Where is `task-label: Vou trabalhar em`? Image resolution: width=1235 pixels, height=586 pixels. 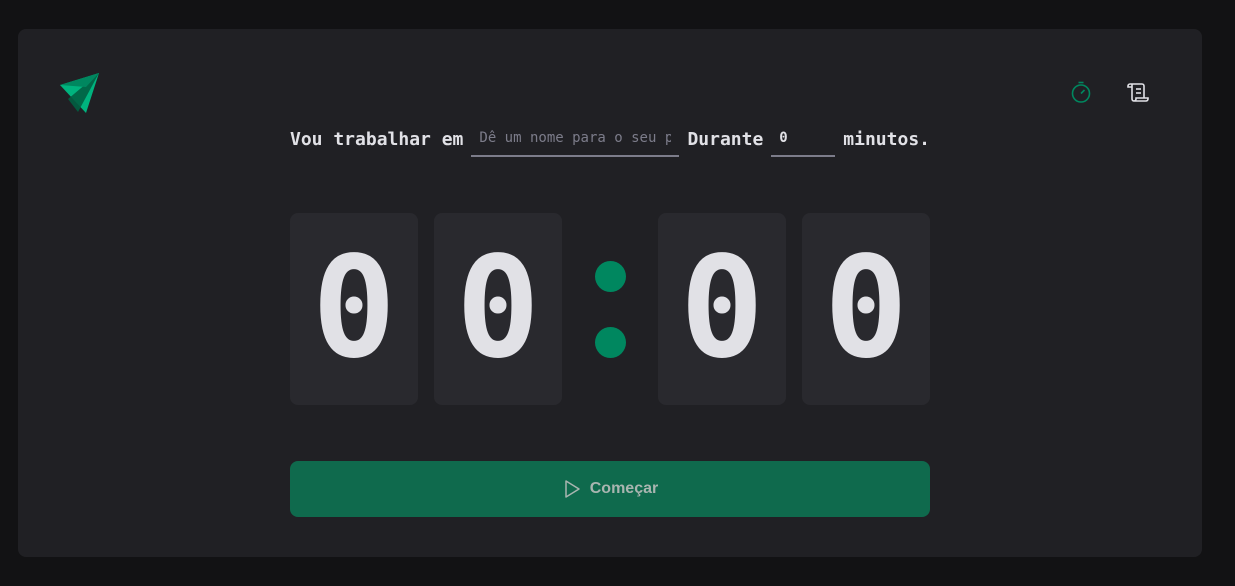
task-label: Vou trabalhar em is located at coordinates (377, 139).